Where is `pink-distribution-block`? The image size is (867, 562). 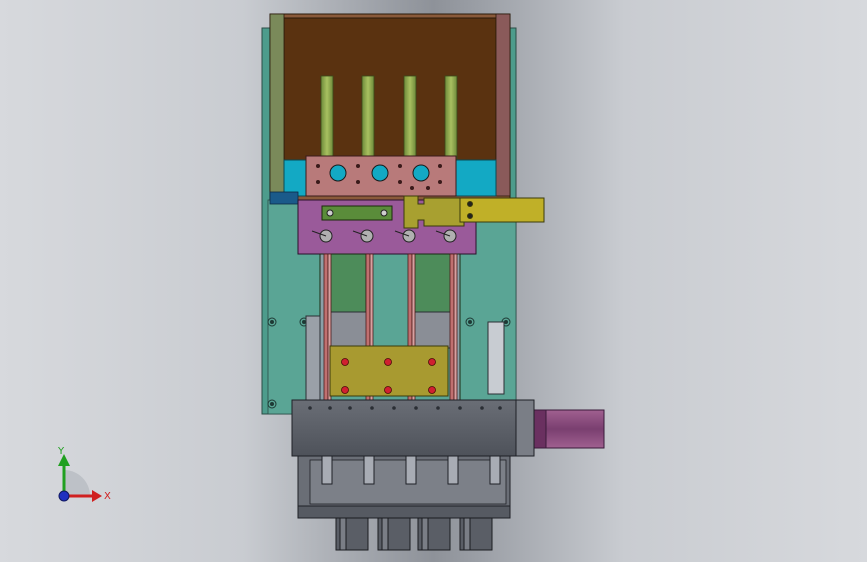
pink-distribution-block is located at coordinates (381, 176).